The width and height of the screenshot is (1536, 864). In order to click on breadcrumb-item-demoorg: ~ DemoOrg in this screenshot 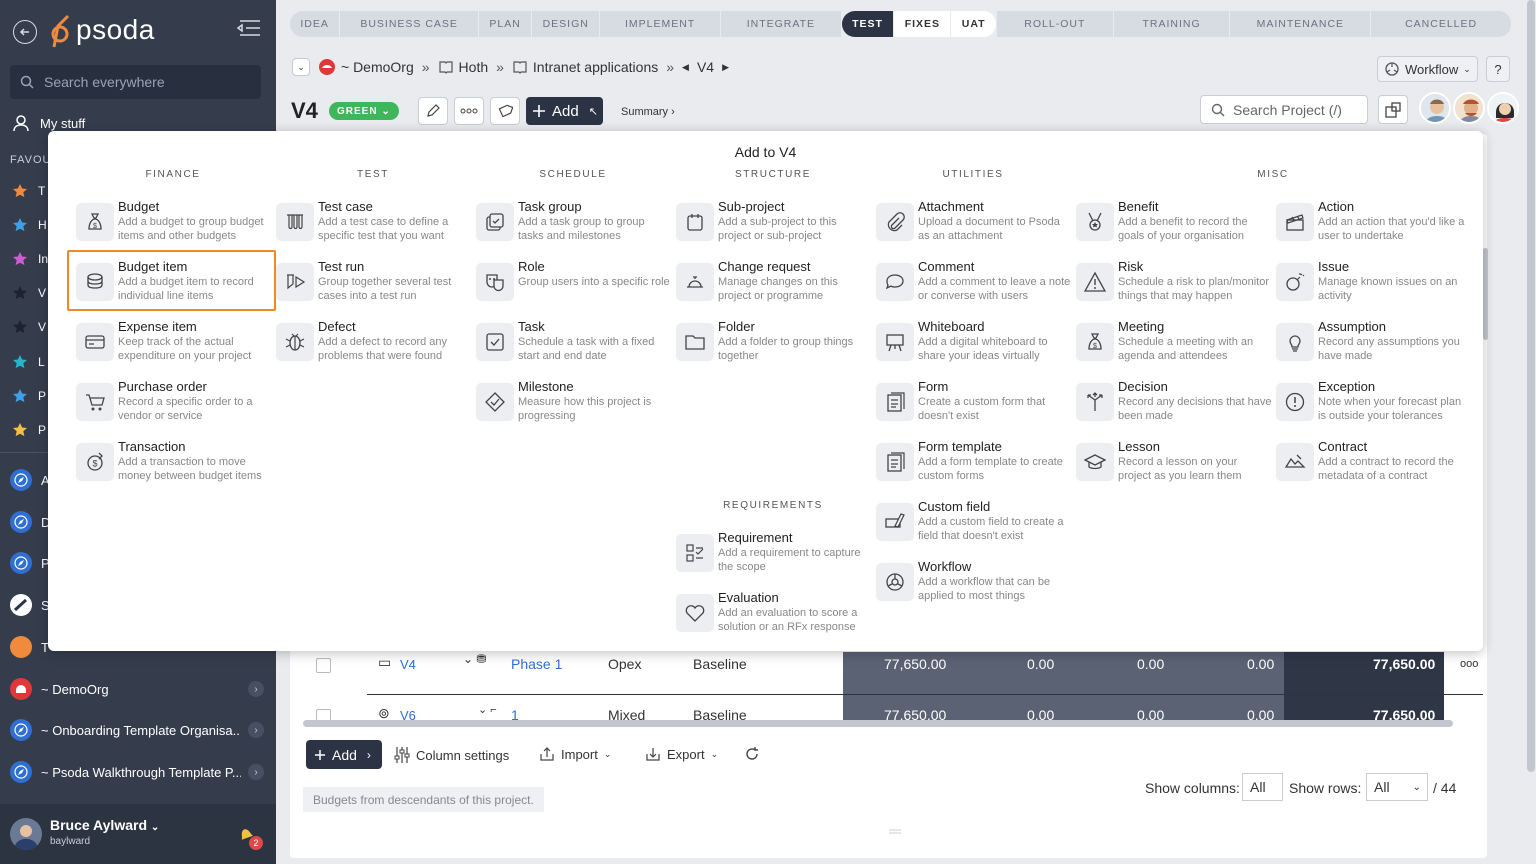, I will do `click(366, 67)`.